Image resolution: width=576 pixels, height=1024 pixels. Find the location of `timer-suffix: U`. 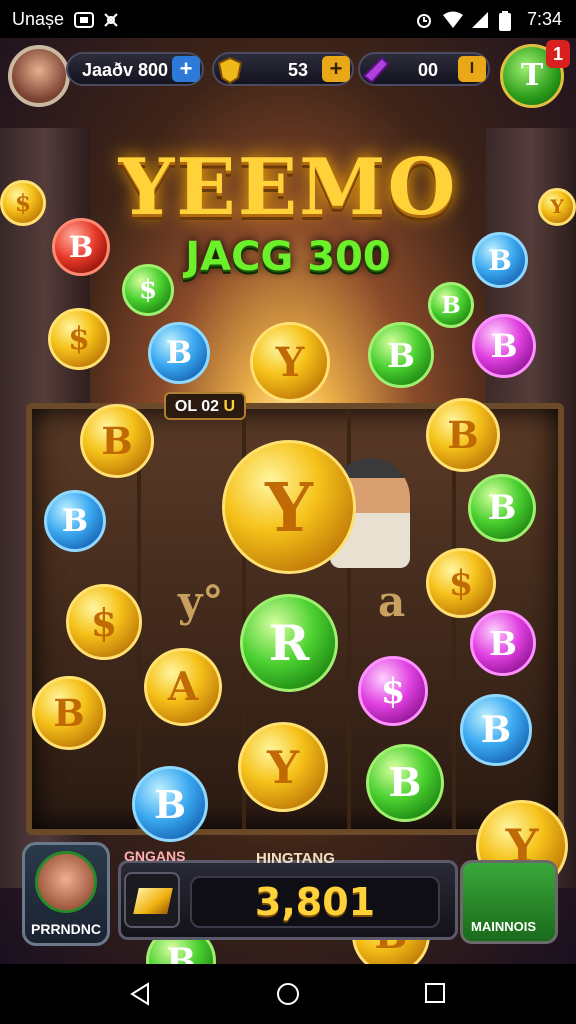

timer-suffix: U is located at coordinates (229, 406).